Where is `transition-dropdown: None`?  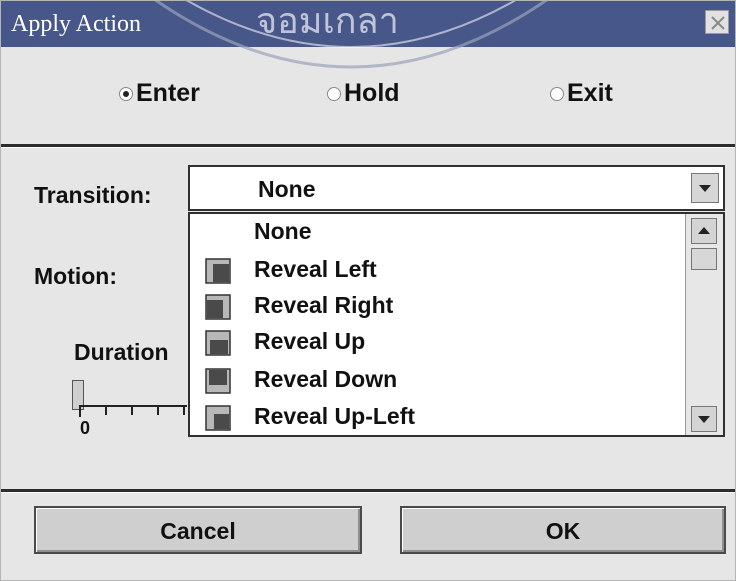 transition-dropdown: None is located at coordinates (456, 188).